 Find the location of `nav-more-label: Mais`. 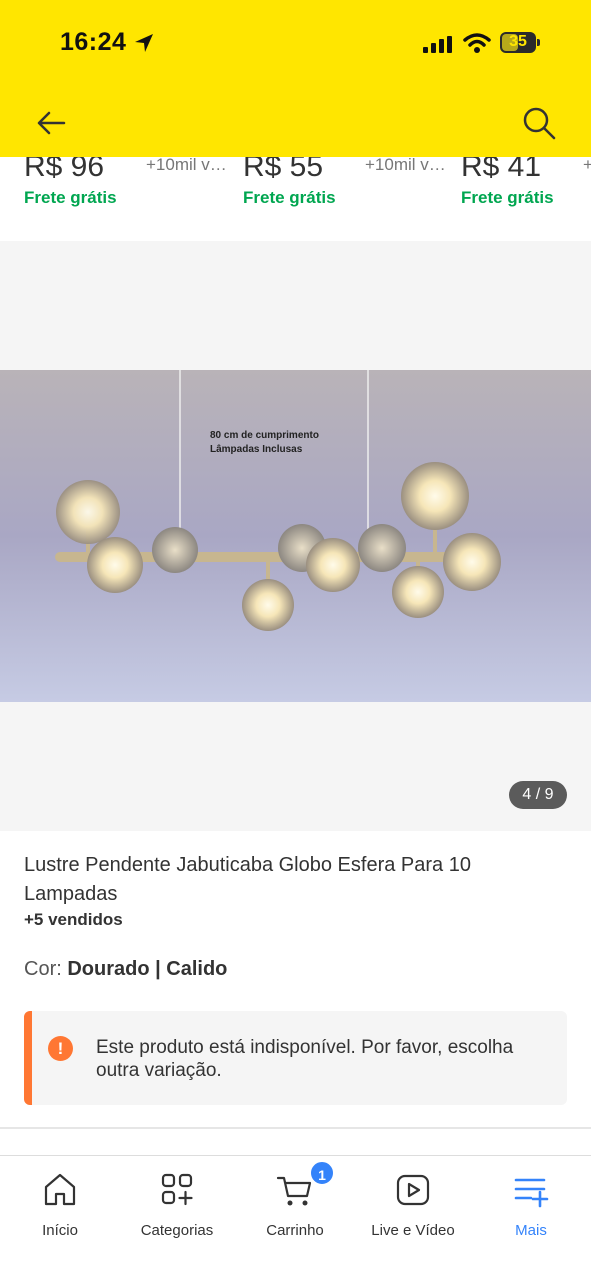

nav-more-label: Mais is located at coordinates (531, 1230).